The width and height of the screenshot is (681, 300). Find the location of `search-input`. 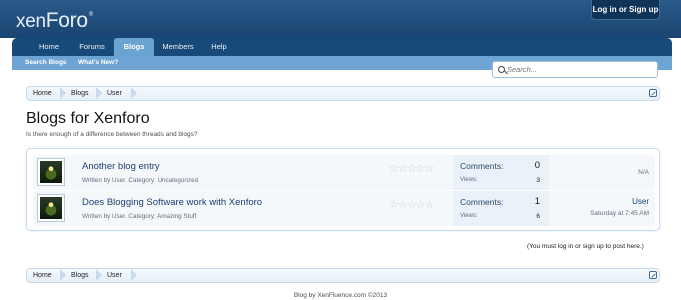

search-input is located at coordinates (581, 69).